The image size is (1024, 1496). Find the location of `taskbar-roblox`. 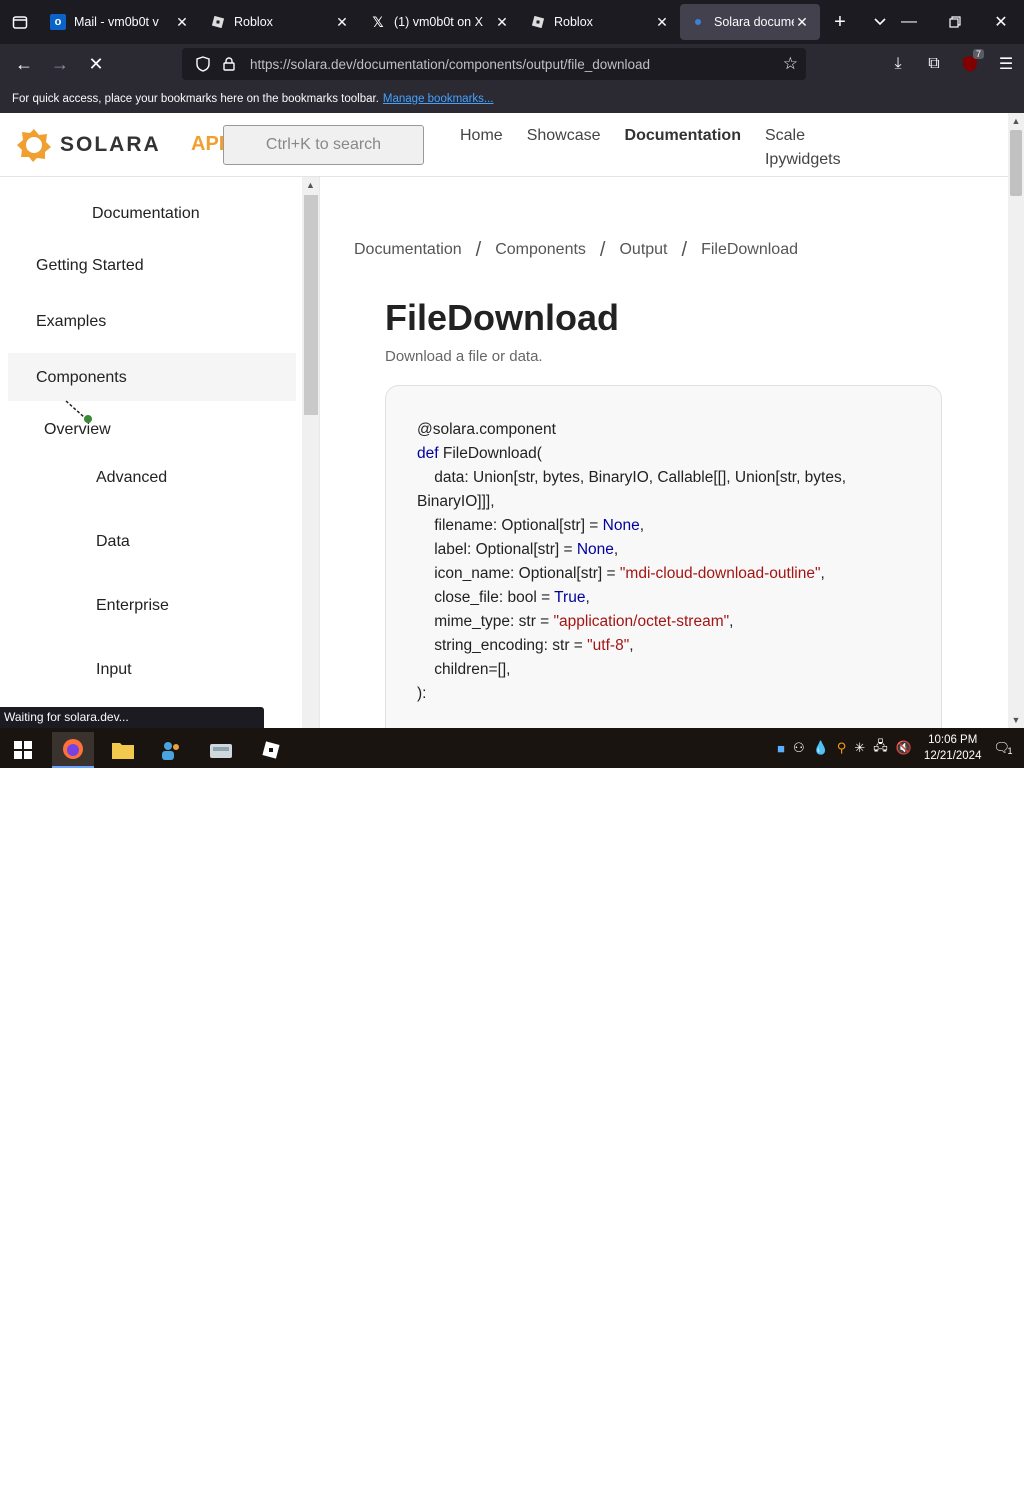

taskbar-roblox is located at coordinates (271, 750).